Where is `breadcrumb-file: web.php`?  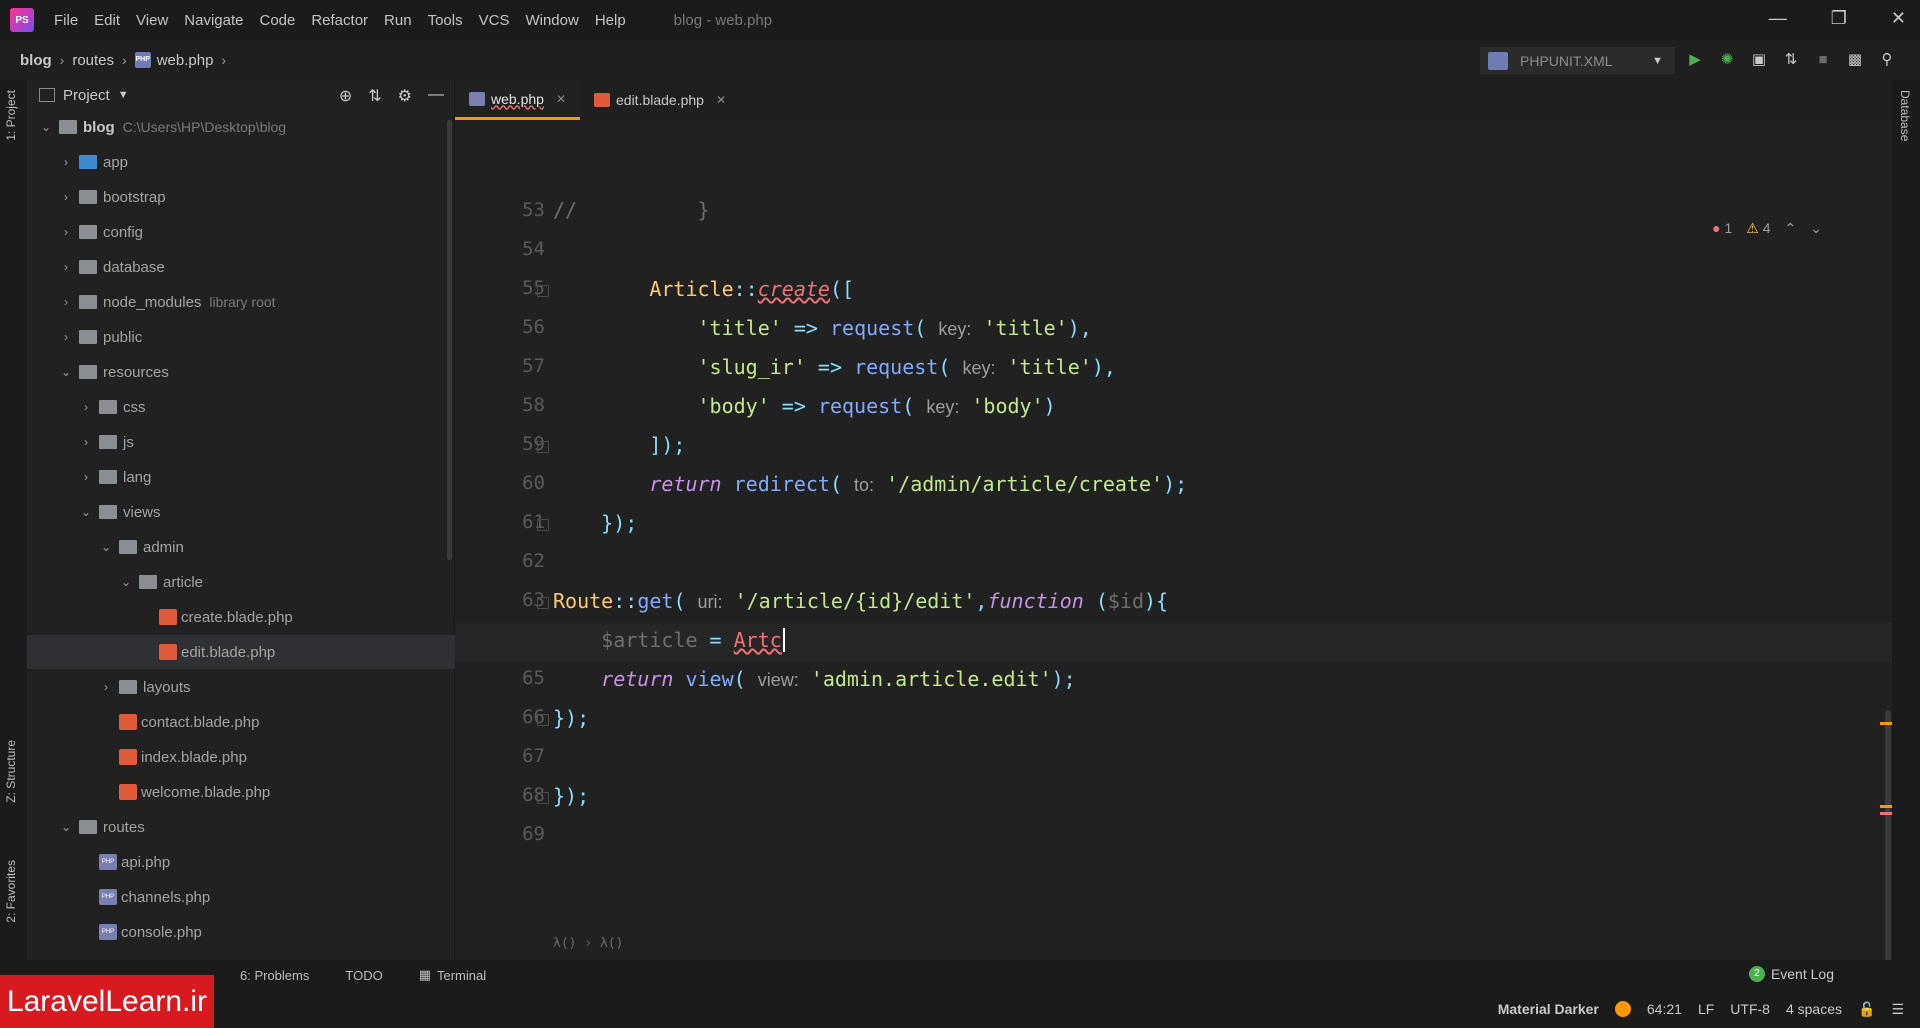
breadcrumb-file: web.php is located at coordinates (185, 60).